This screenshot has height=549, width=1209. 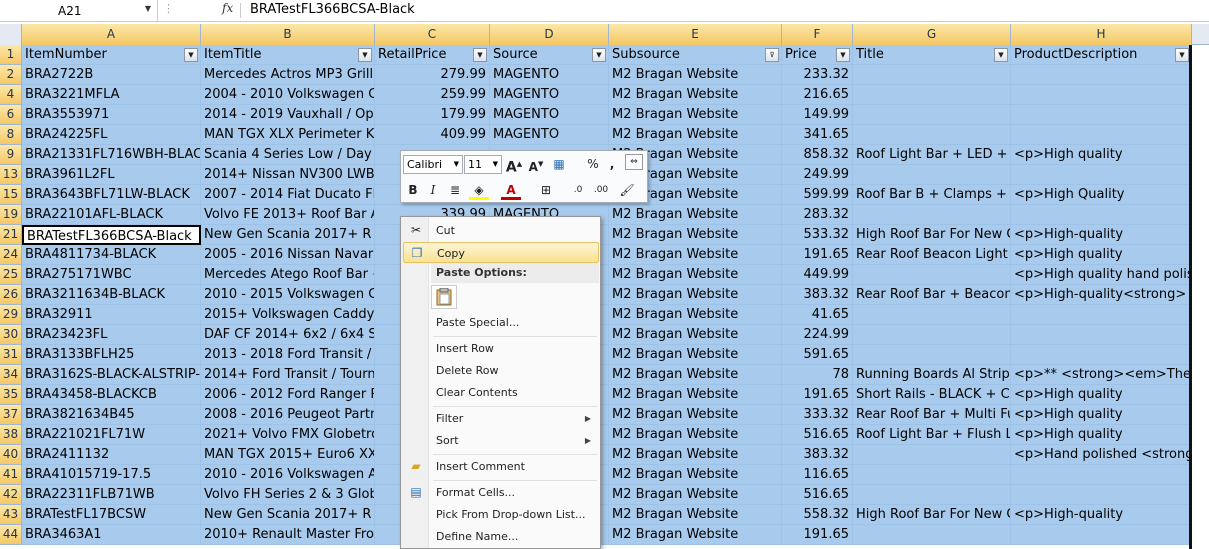 I want to click on header-cell-source: Source ▼, so click(x=549, y=55).